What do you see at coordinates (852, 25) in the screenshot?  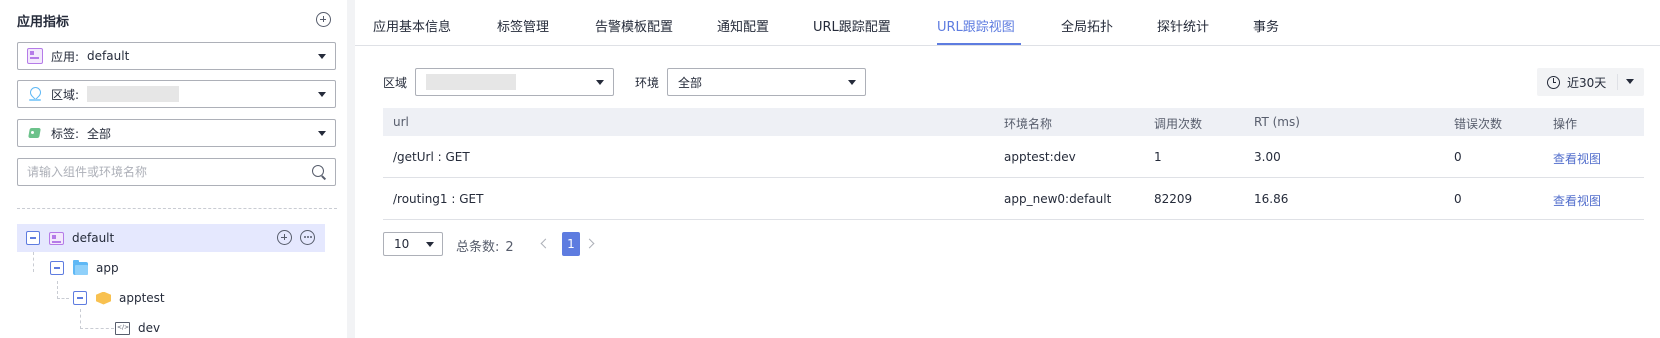 I see `tab-url-tracking-config: URL跟踪配置` at bounding box center [852, 25].